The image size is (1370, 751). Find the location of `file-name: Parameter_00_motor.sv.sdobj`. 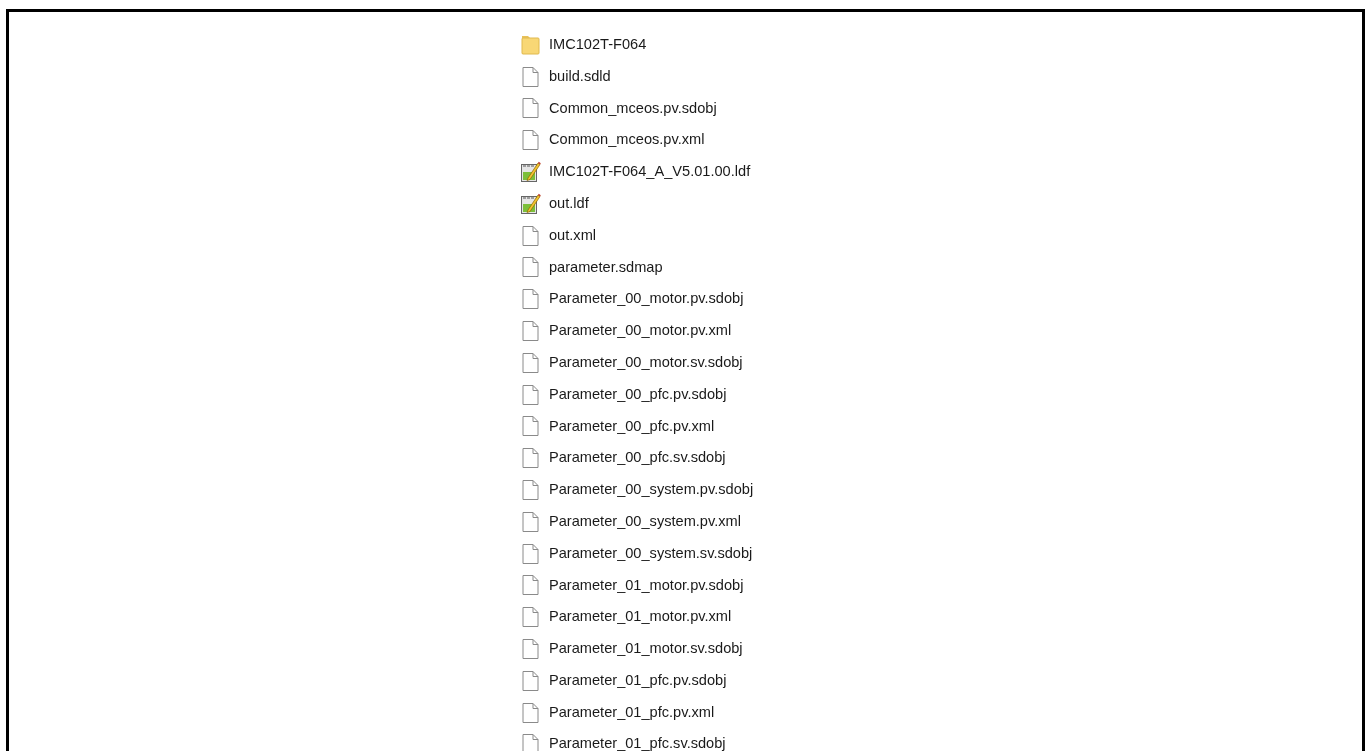

file-name: Parameter_00_motor.sv.sdobj is located at coordinates (646, 362).